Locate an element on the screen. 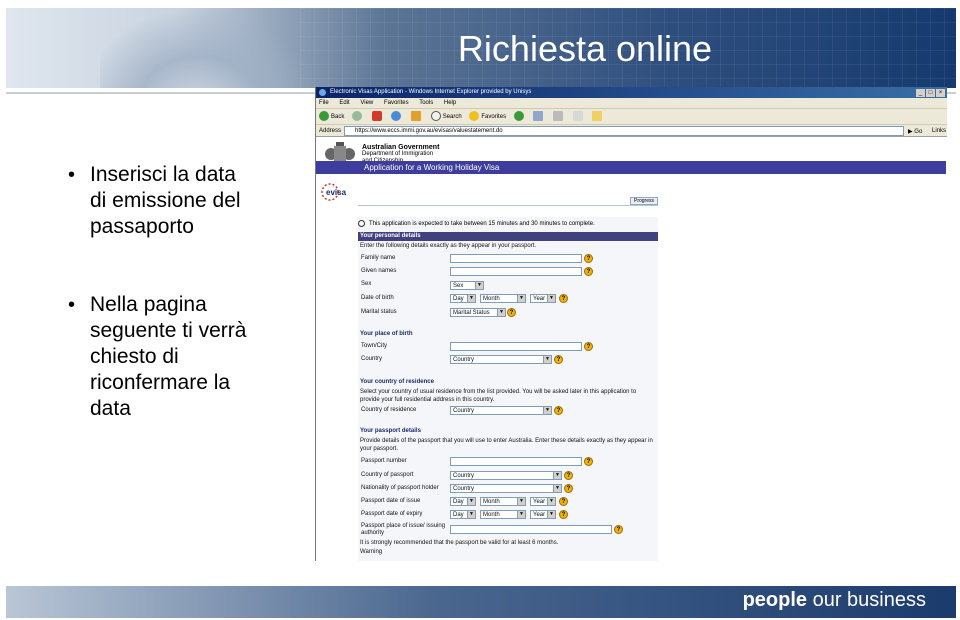 The width and height of the screenshot is (960, 620). folder-button is located at coordinates (598, 117).